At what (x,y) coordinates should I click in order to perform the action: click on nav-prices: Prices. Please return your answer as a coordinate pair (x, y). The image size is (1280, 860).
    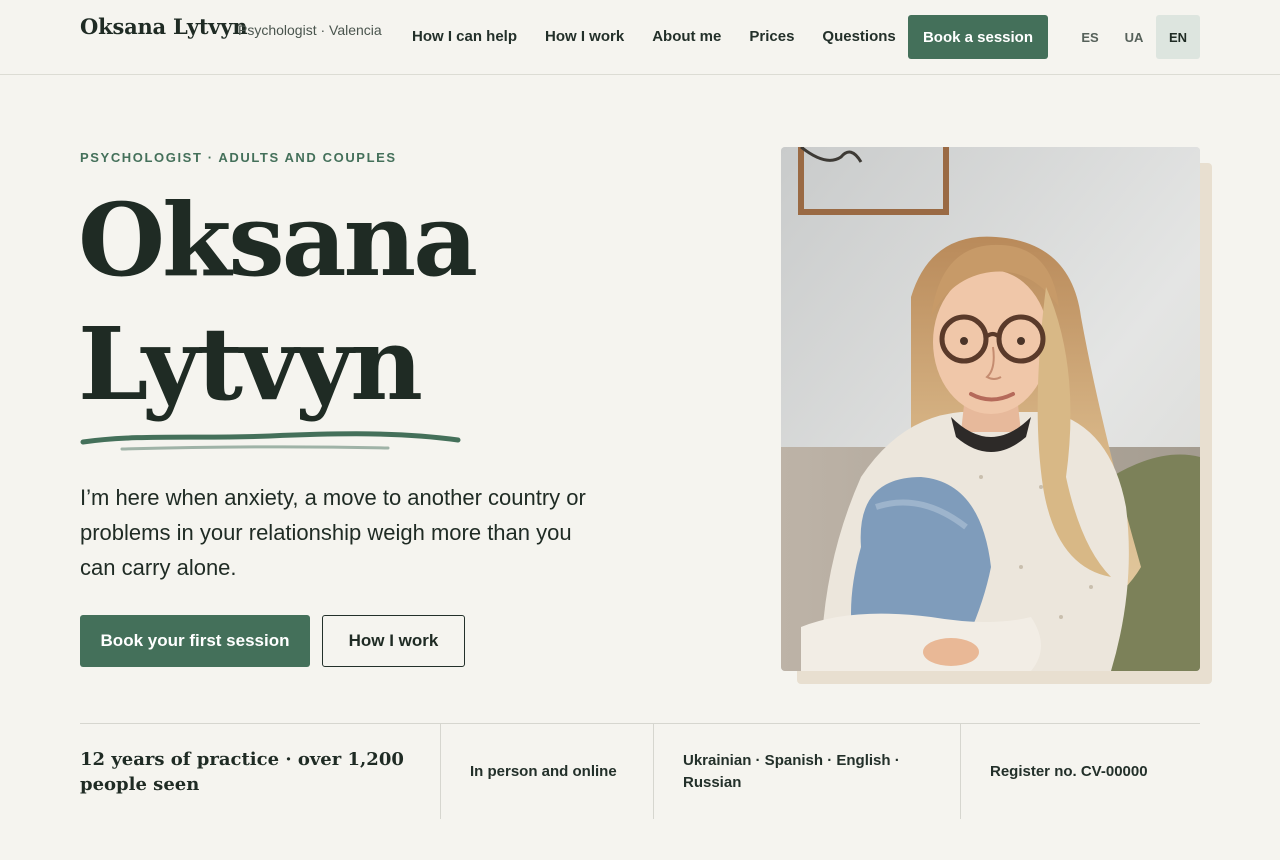
    Looking at the image, I should click on (771, 36).